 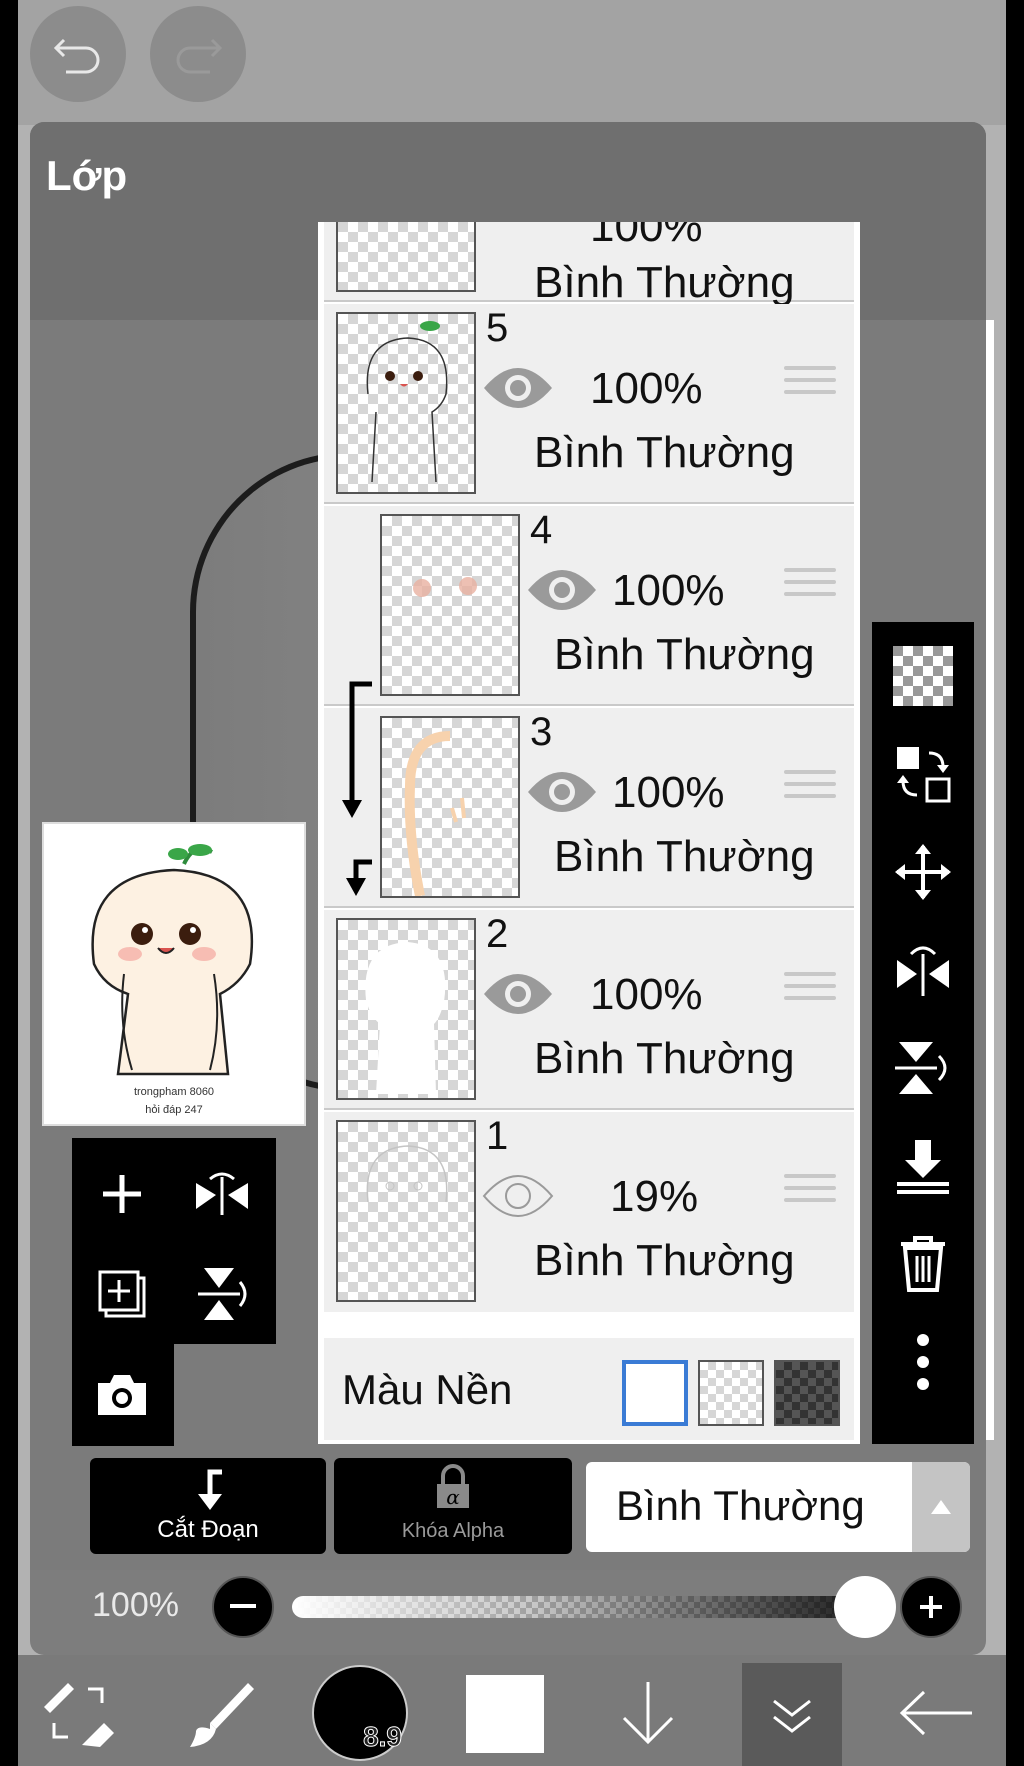 What do you see at coordinates (198, 54) in the screenshot?
I see `redo-button` at bounding box center [198, 54].